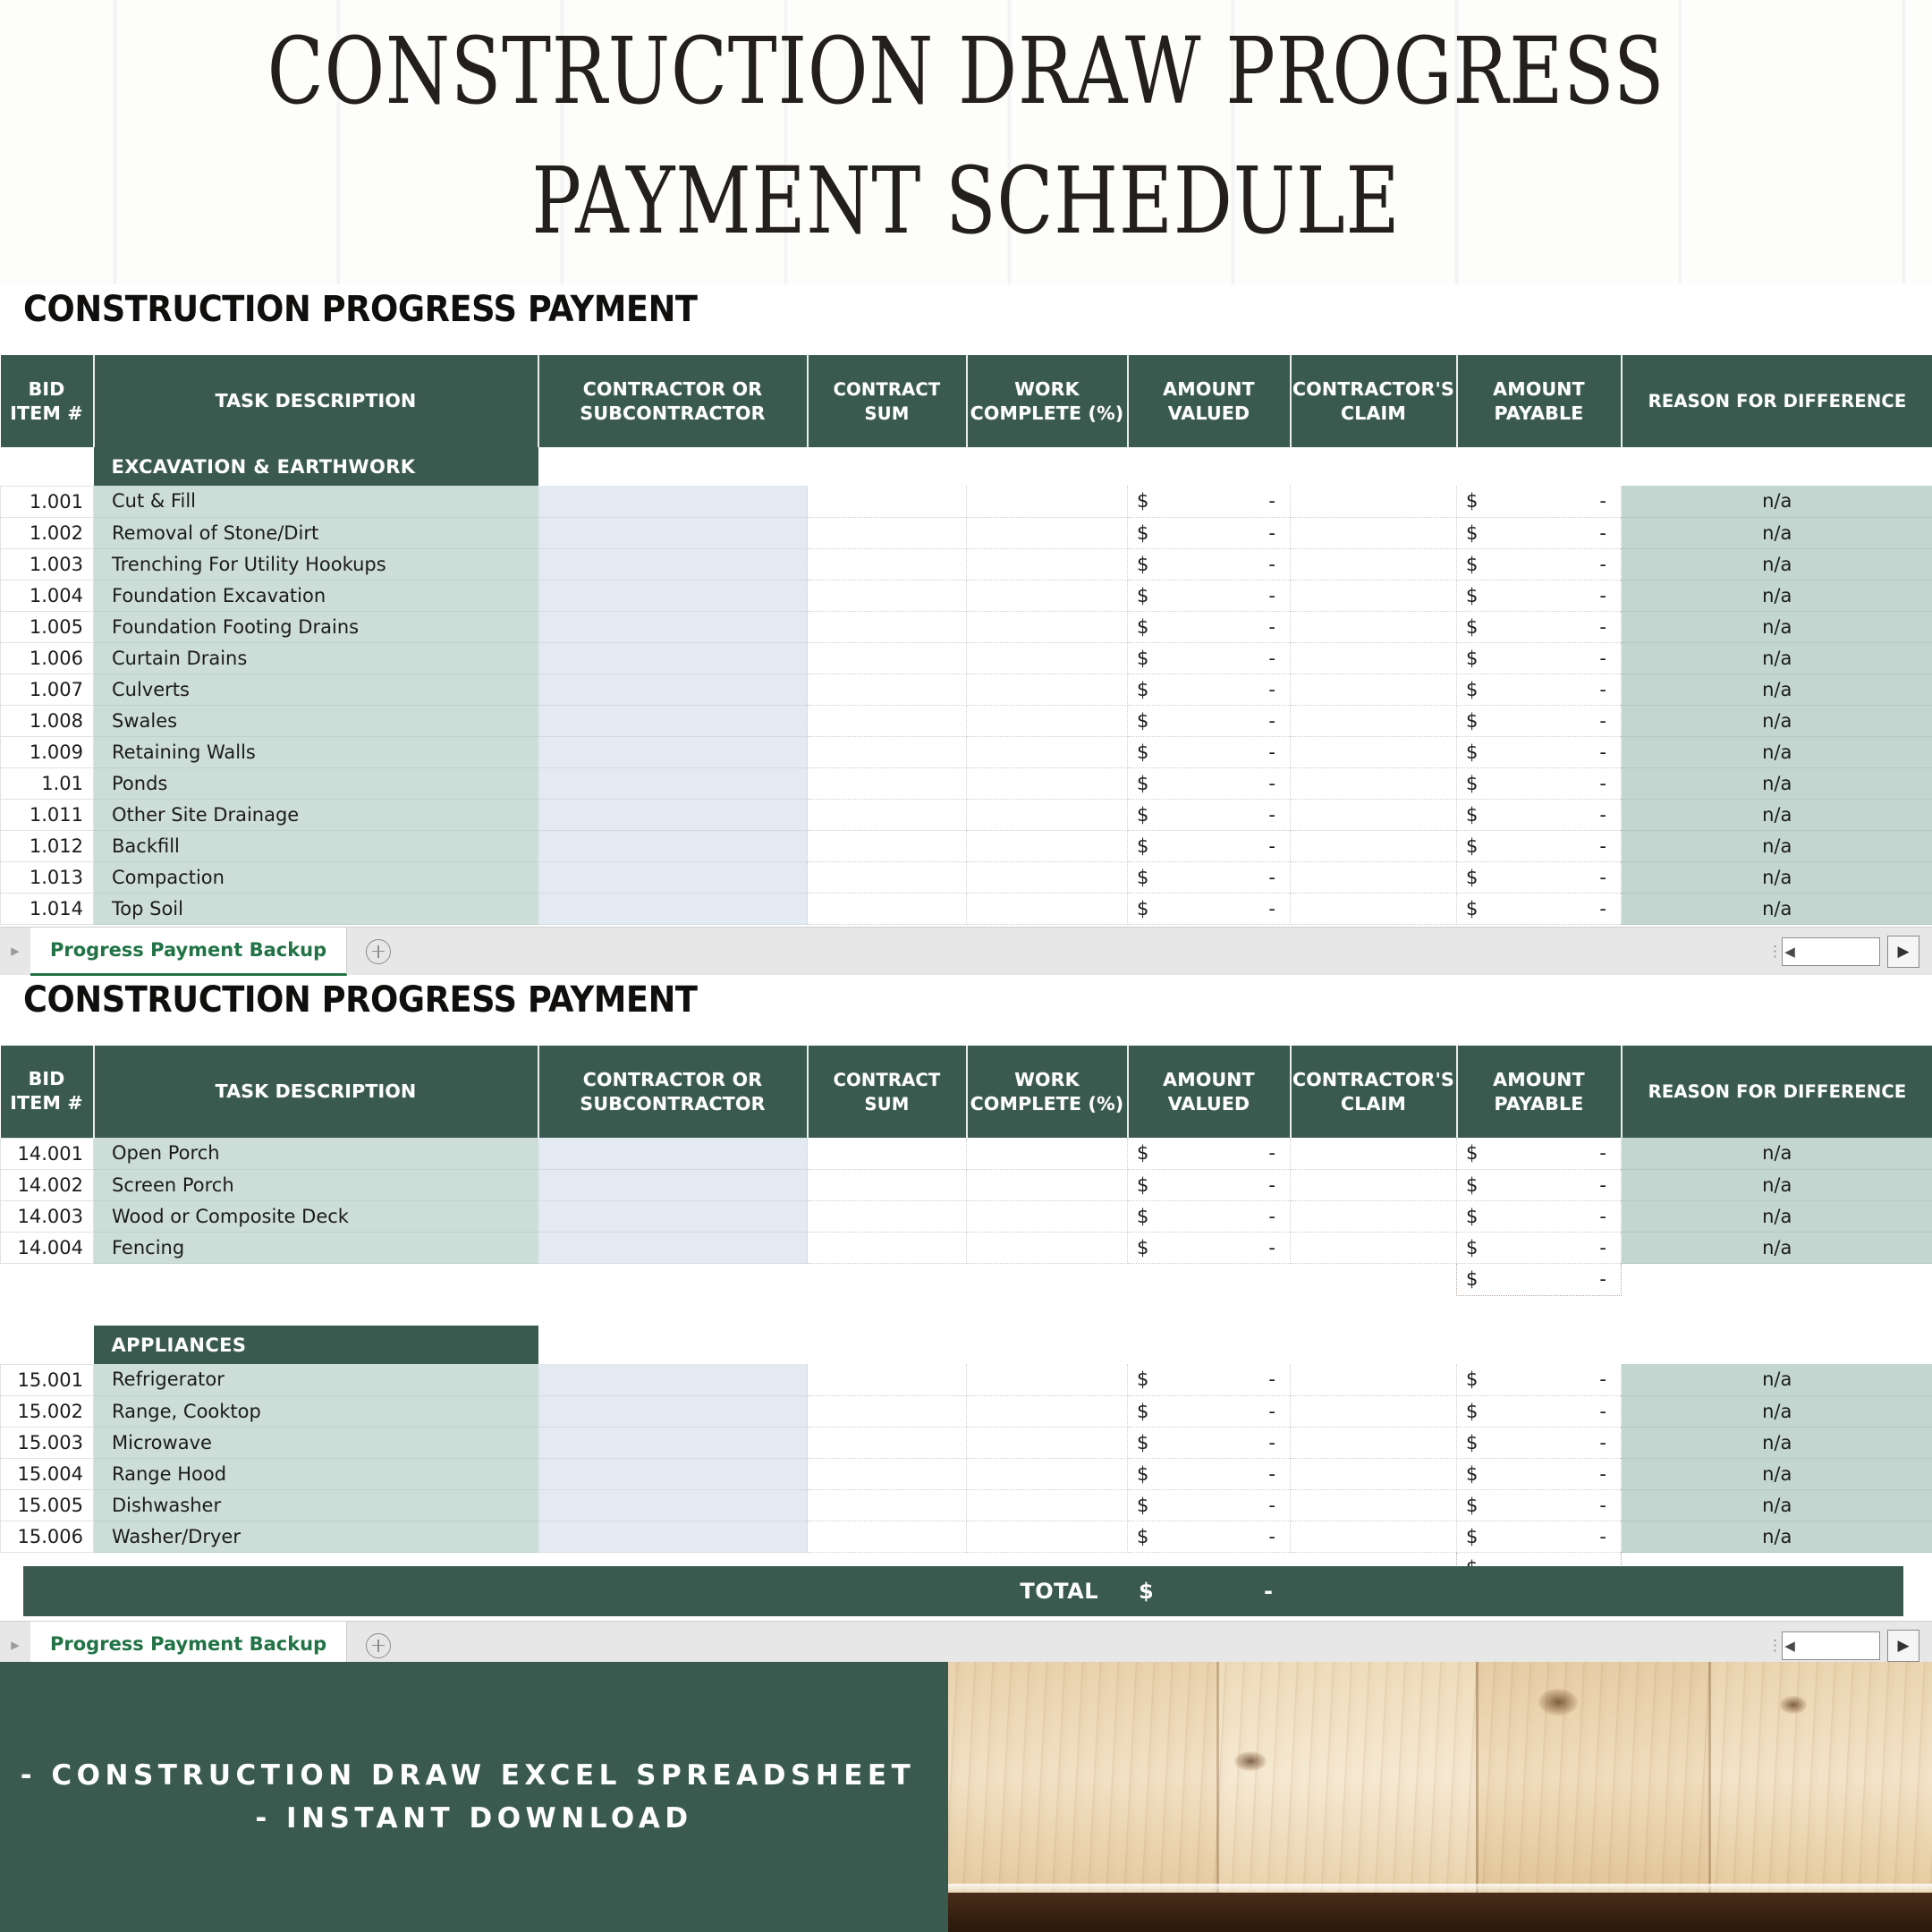 The image size is (1932, 1932). I want to click on table-row: 15.003 Microwave $ - $ - n/a, so click(966, 1442).